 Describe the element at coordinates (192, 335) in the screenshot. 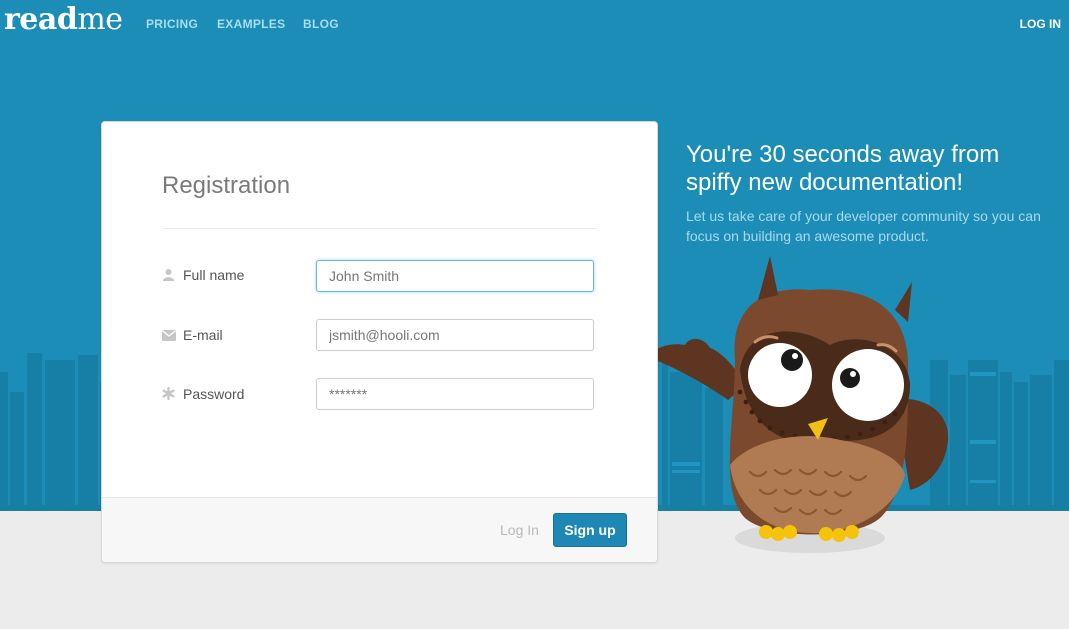

I see `email-label: E-mail` at that location.